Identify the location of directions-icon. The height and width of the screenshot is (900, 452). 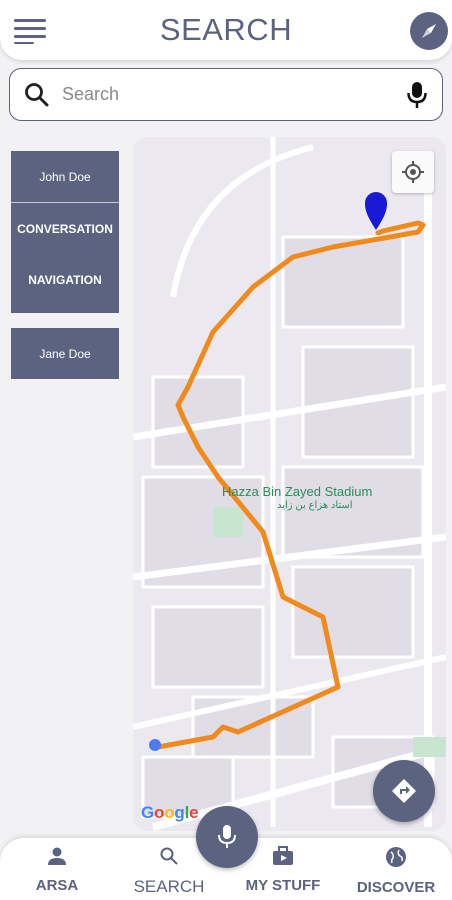
(404, 791).